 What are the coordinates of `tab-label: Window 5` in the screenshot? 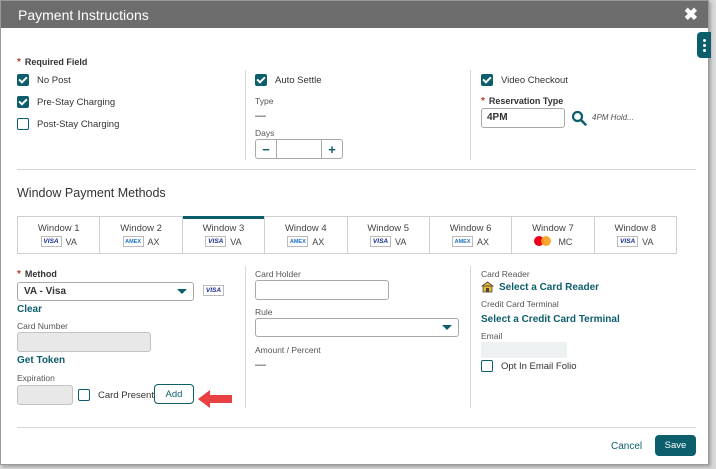 It's located at (388, 228).